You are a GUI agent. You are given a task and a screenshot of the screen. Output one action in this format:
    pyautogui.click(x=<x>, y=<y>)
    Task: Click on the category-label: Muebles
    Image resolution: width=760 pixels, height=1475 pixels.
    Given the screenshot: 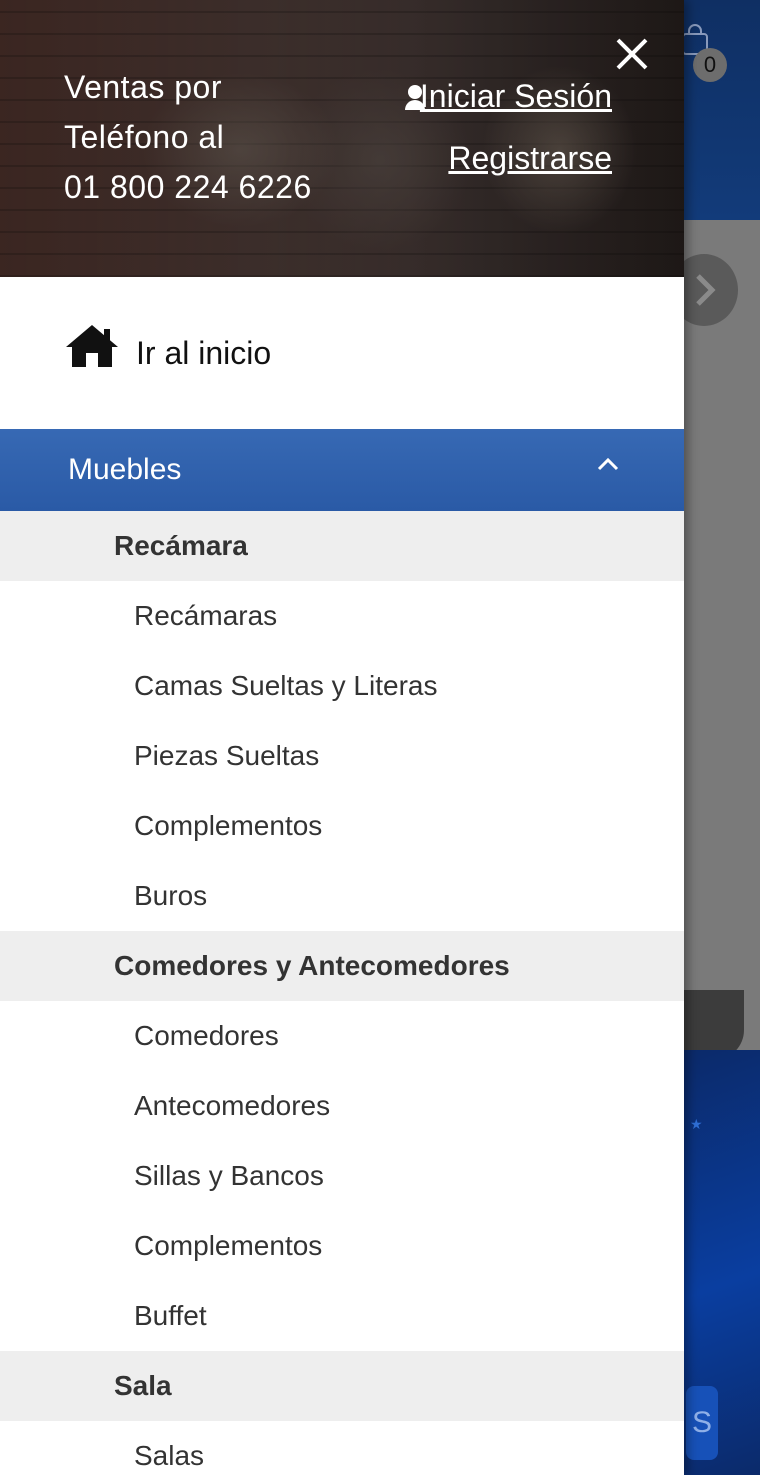 What is the action you would take?
    pyautogui.click(x=125, y=469)
    